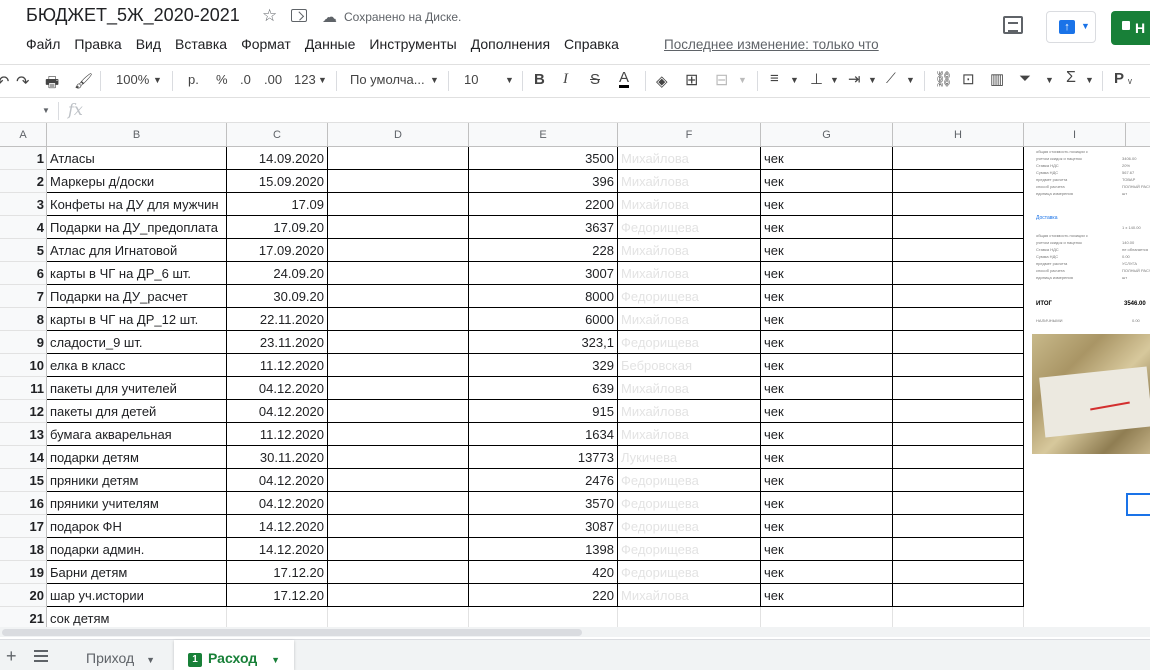 Image resolution: width=1150 pixels, height=670 pixels. Describe the element at coordinates (1138, 135) in the screenshot. I see `column-header-next` at that location.